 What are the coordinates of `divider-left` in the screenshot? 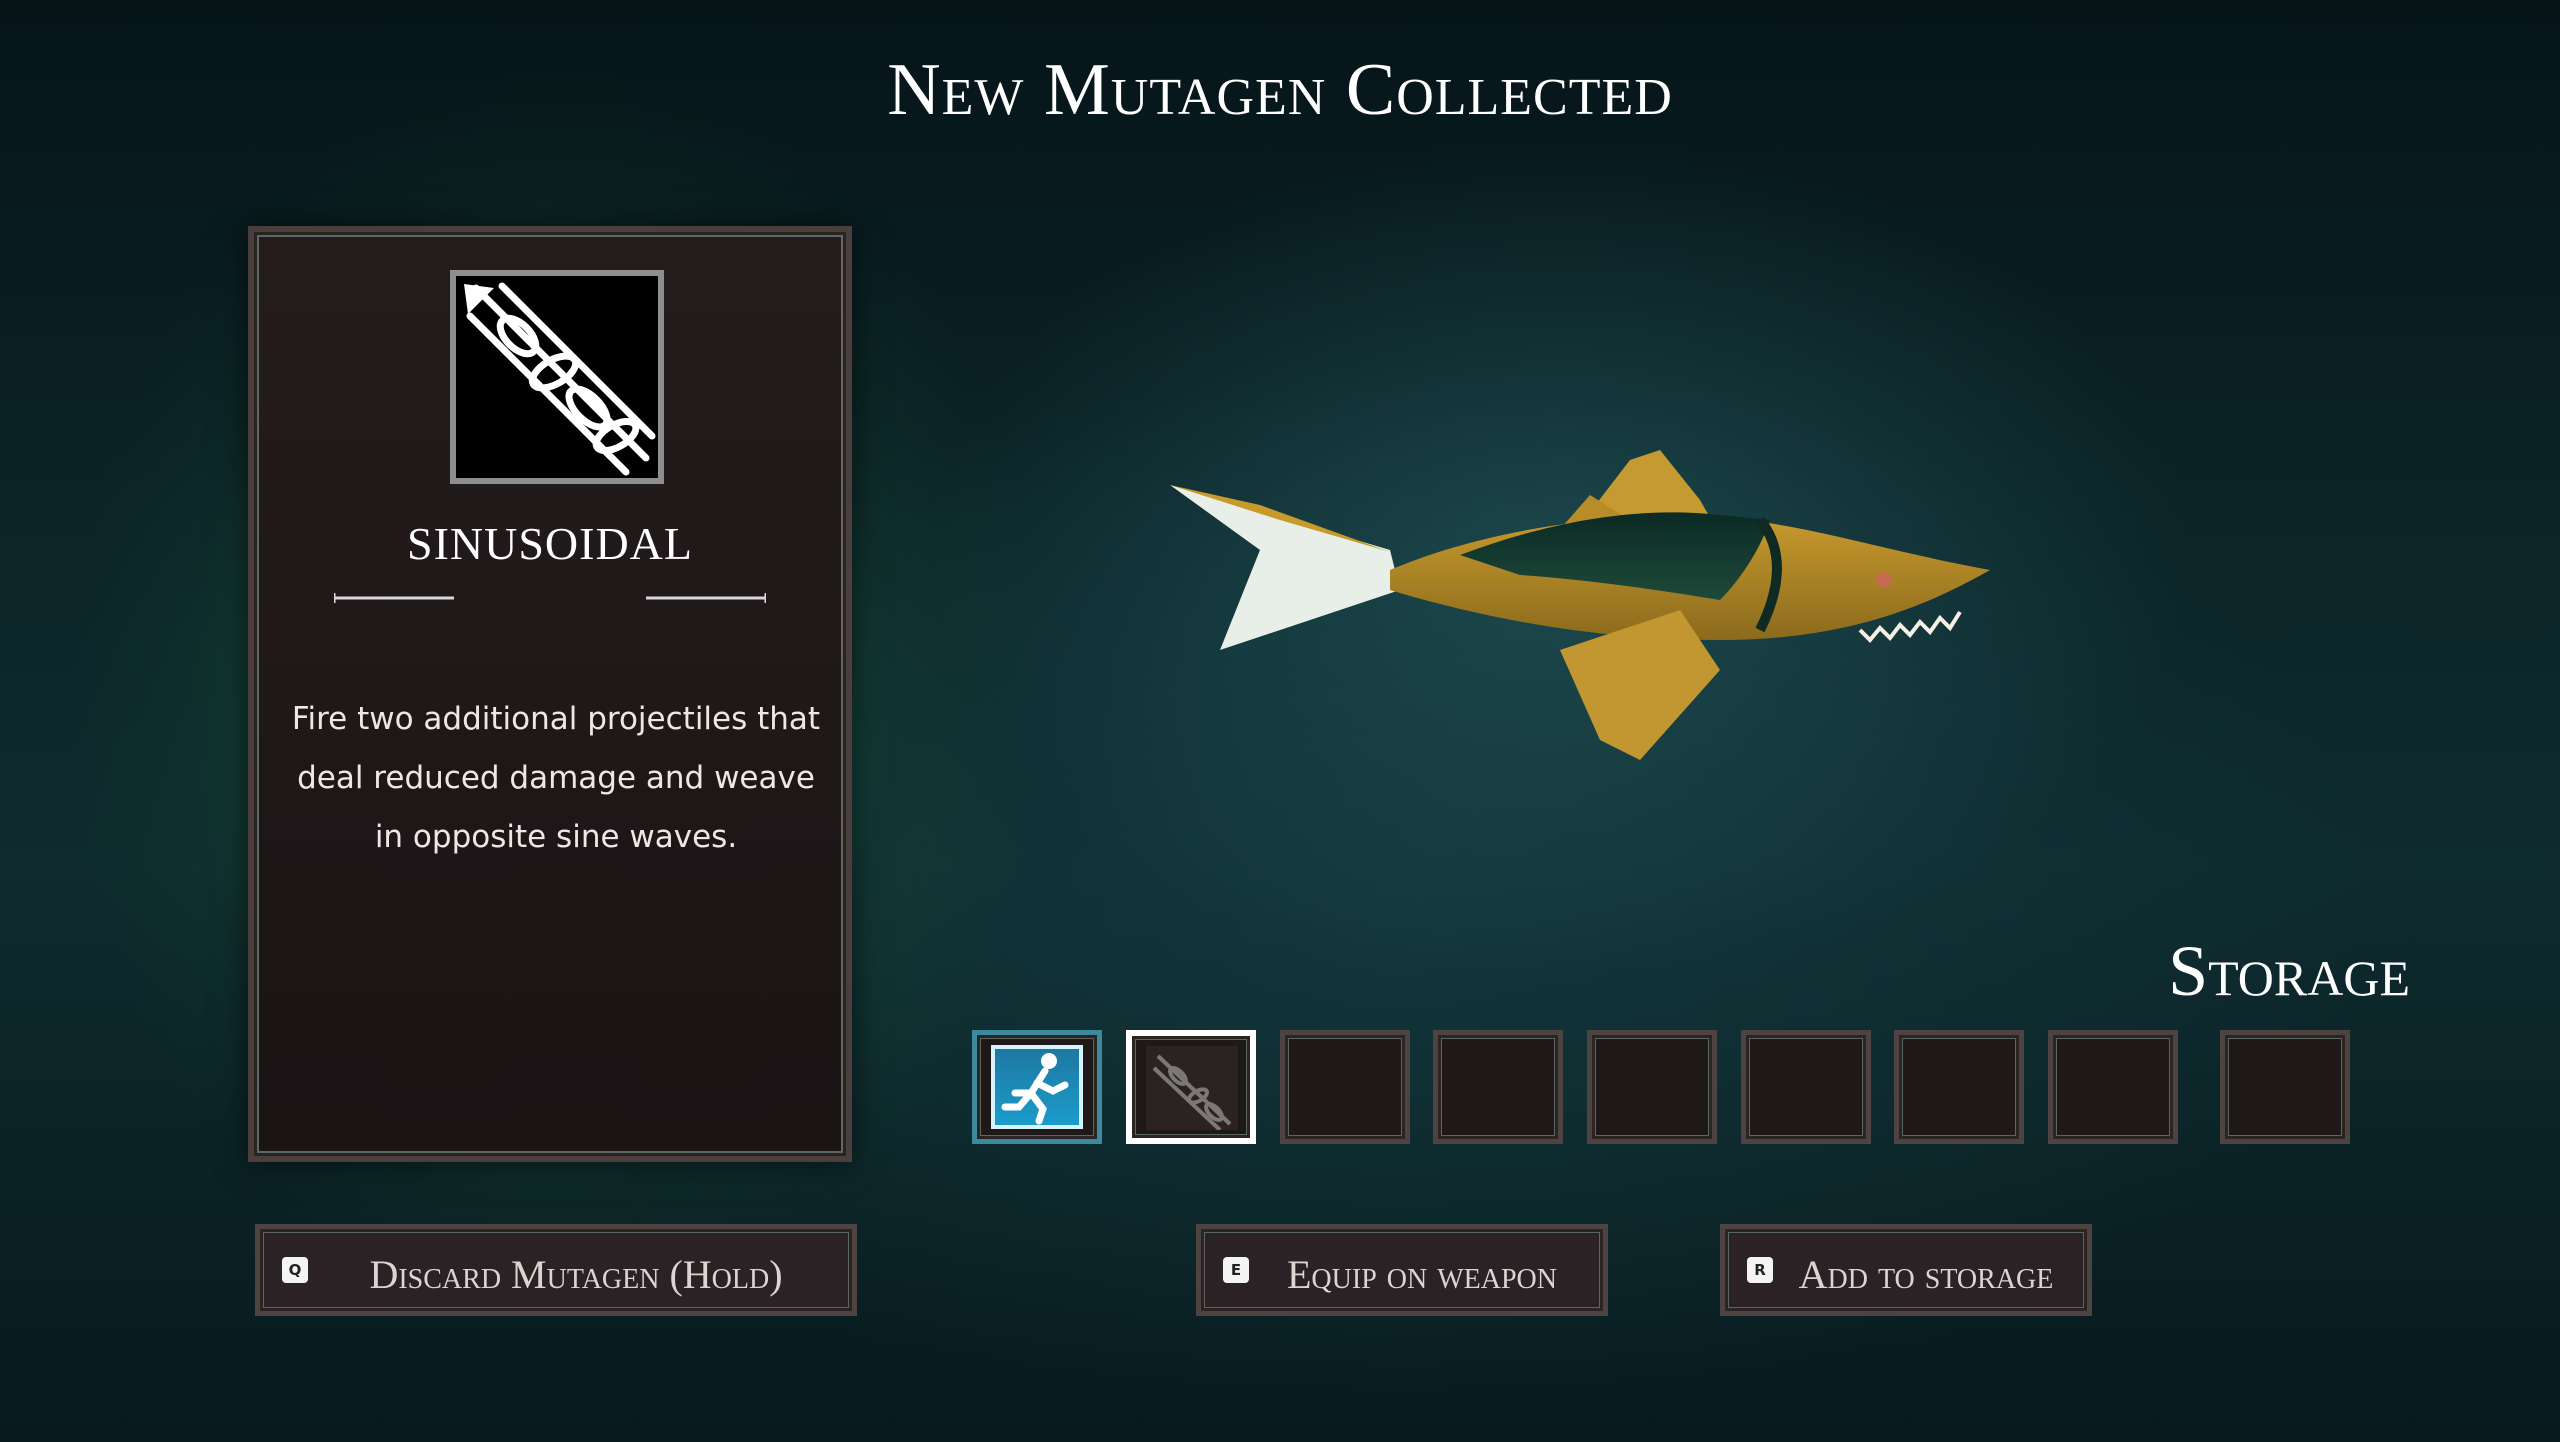 It's located at (394, 598).